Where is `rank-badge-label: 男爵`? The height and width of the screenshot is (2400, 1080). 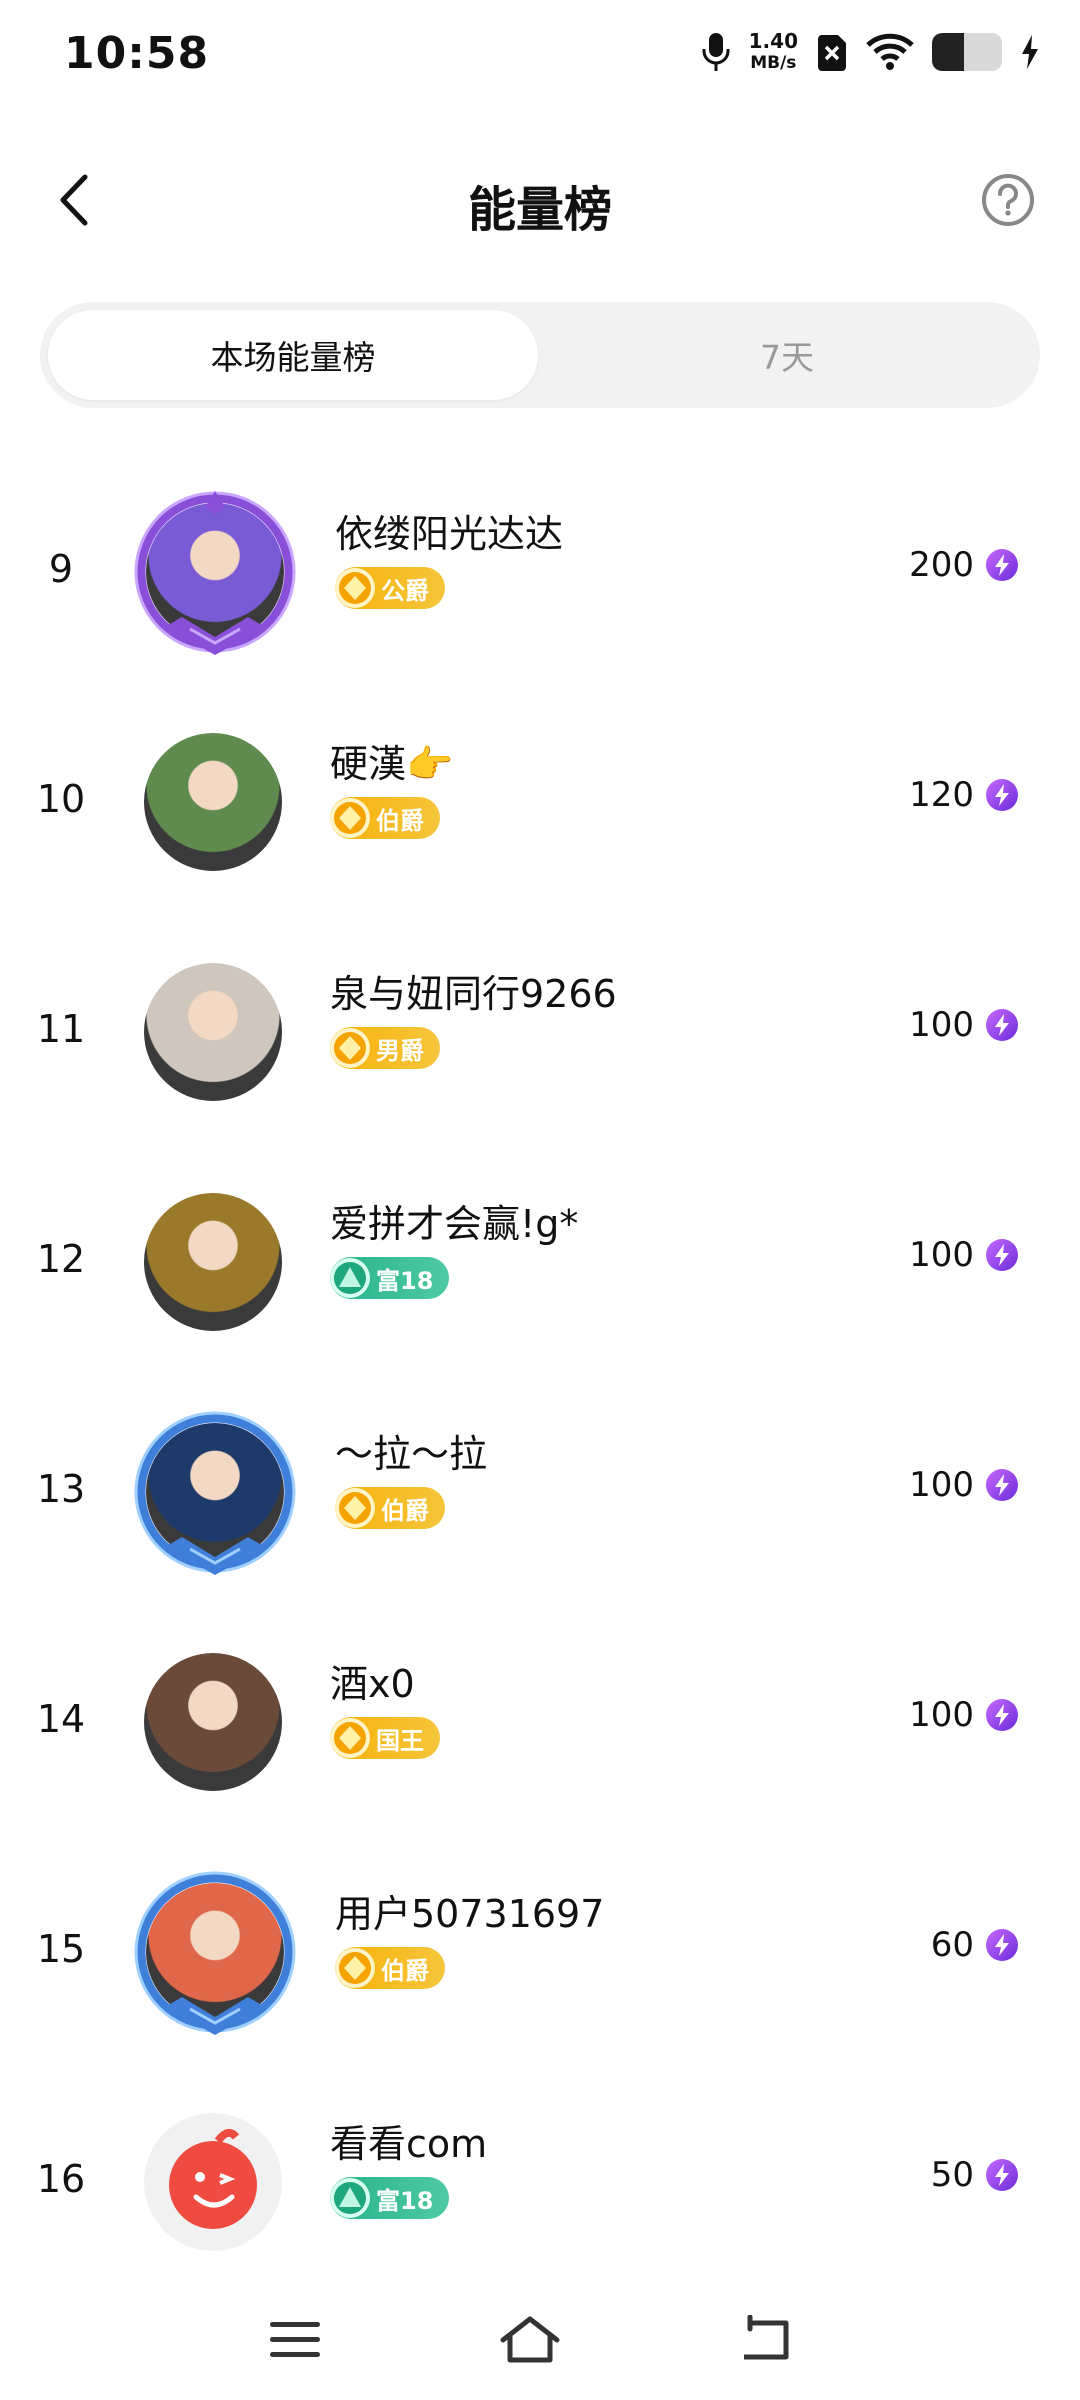 rank-badge-label: 男爵 is located at coordinates (400, 1050).